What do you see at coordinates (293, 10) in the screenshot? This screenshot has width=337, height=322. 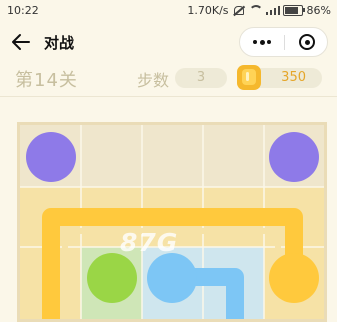 I see `battery-icon` at bounding box center [293, 10].